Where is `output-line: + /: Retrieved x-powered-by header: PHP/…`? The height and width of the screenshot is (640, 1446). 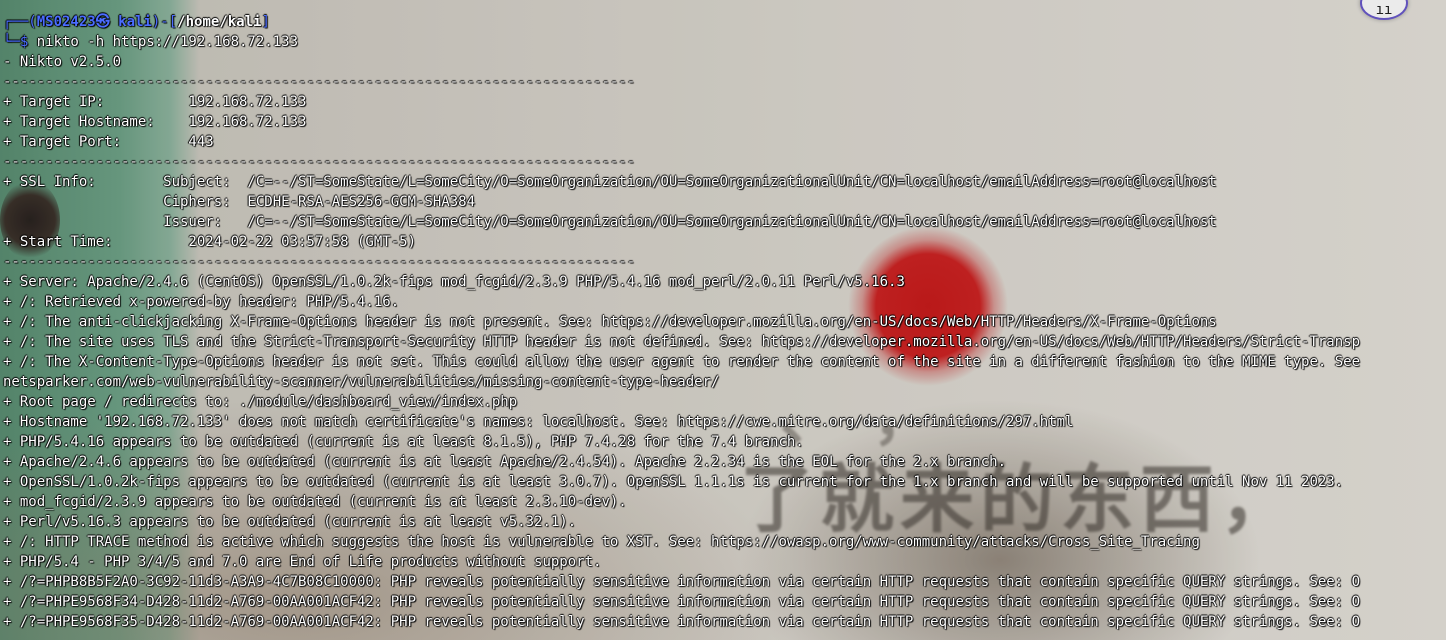
output-line: + /: Retrieved x-powered-by header: PHP/… is located at coordinates (201, 302).